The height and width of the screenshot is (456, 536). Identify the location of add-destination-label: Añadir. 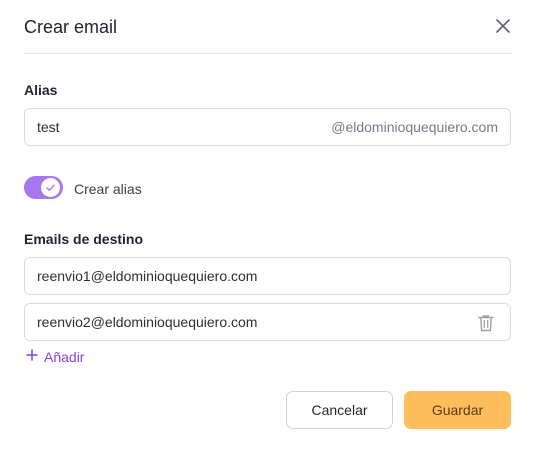
(64, 357).